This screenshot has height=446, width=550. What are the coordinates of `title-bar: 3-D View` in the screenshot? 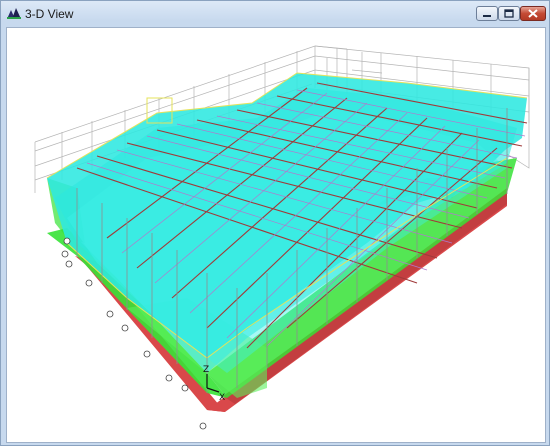 It's located at (275, 14).